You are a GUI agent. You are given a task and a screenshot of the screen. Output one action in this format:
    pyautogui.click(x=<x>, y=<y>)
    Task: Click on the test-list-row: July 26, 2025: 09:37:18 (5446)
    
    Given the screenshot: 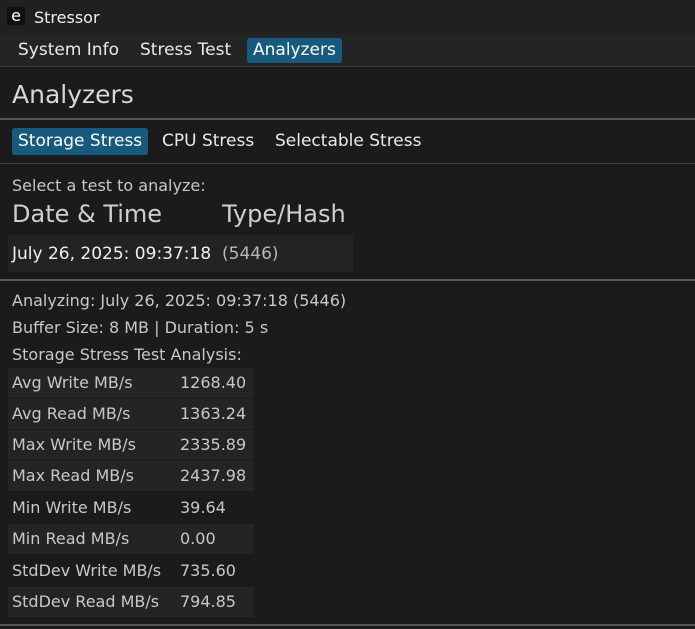 What is the action you would take?
    pyautogui.click(x=180, y=253)
    